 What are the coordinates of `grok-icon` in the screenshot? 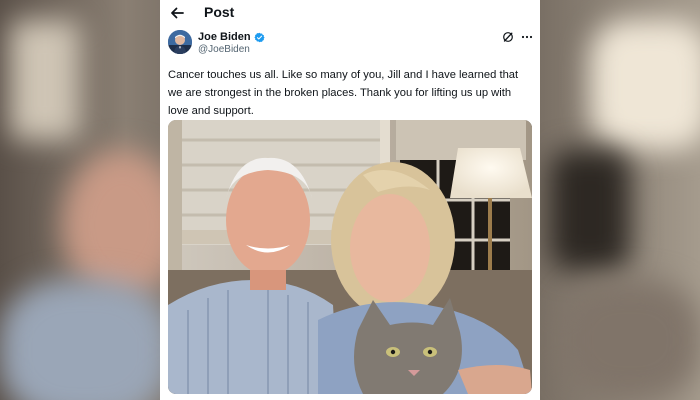 It's located at (508, 37).